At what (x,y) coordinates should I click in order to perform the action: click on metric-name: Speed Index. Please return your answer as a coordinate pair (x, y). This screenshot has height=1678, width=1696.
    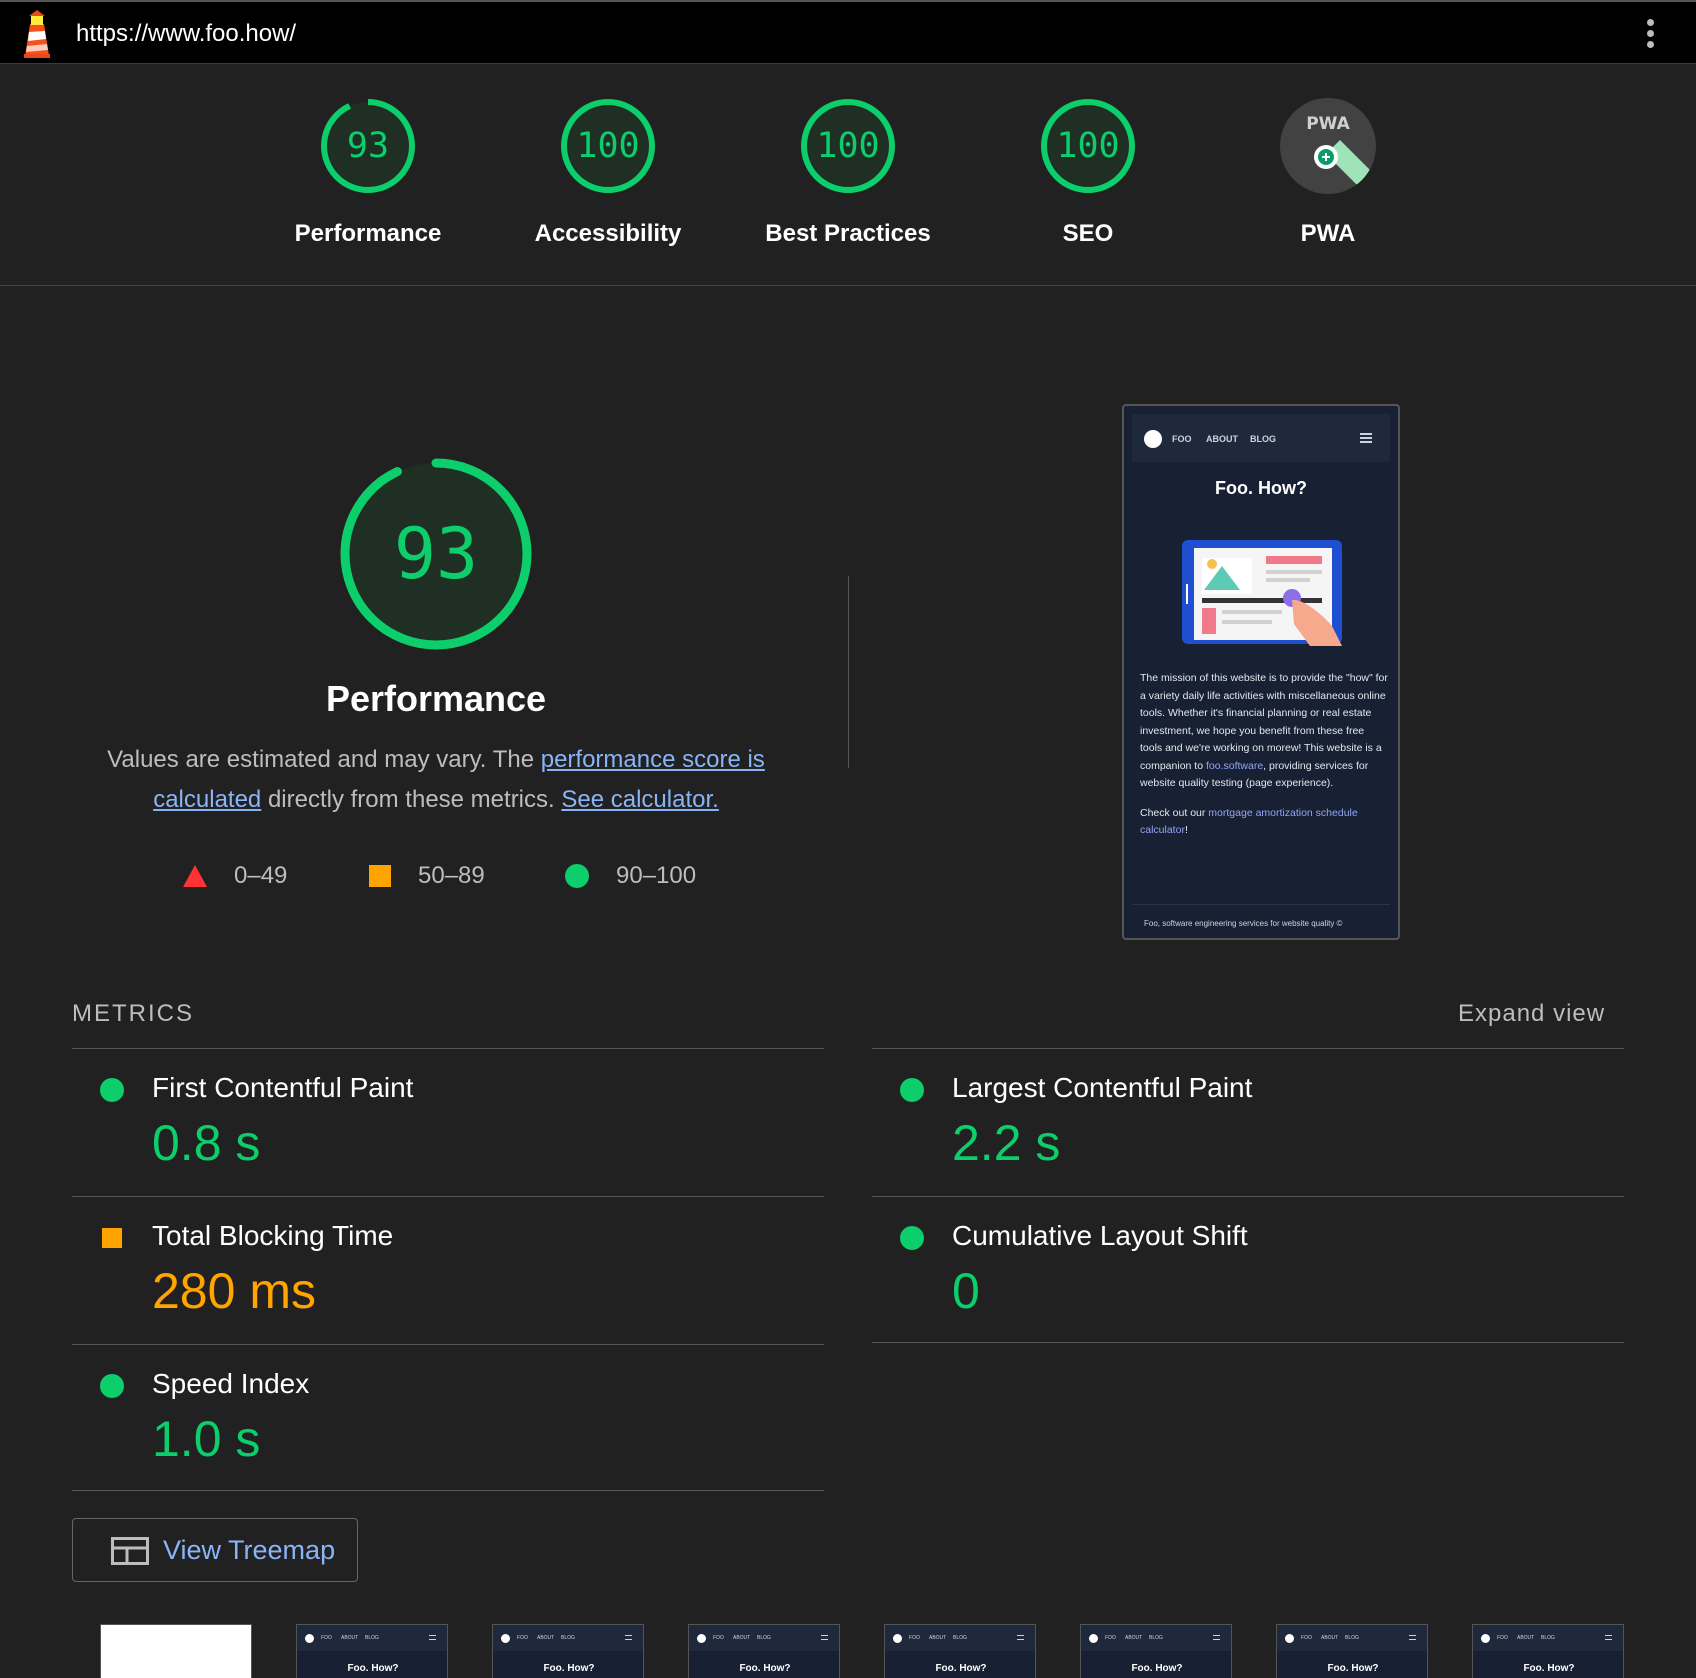
    Looking at the image, I should click on (231, 1383).